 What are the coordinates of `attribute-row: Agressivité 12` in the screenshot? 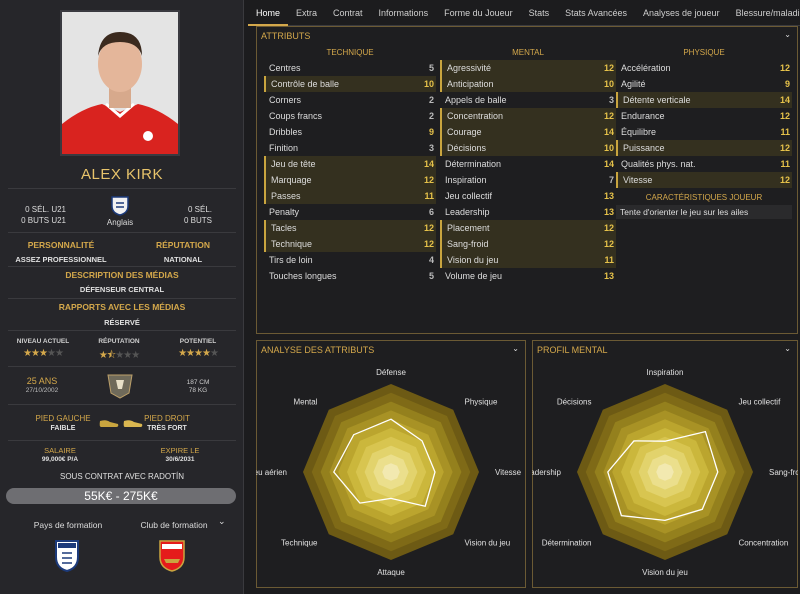 It's located at (528, 68).